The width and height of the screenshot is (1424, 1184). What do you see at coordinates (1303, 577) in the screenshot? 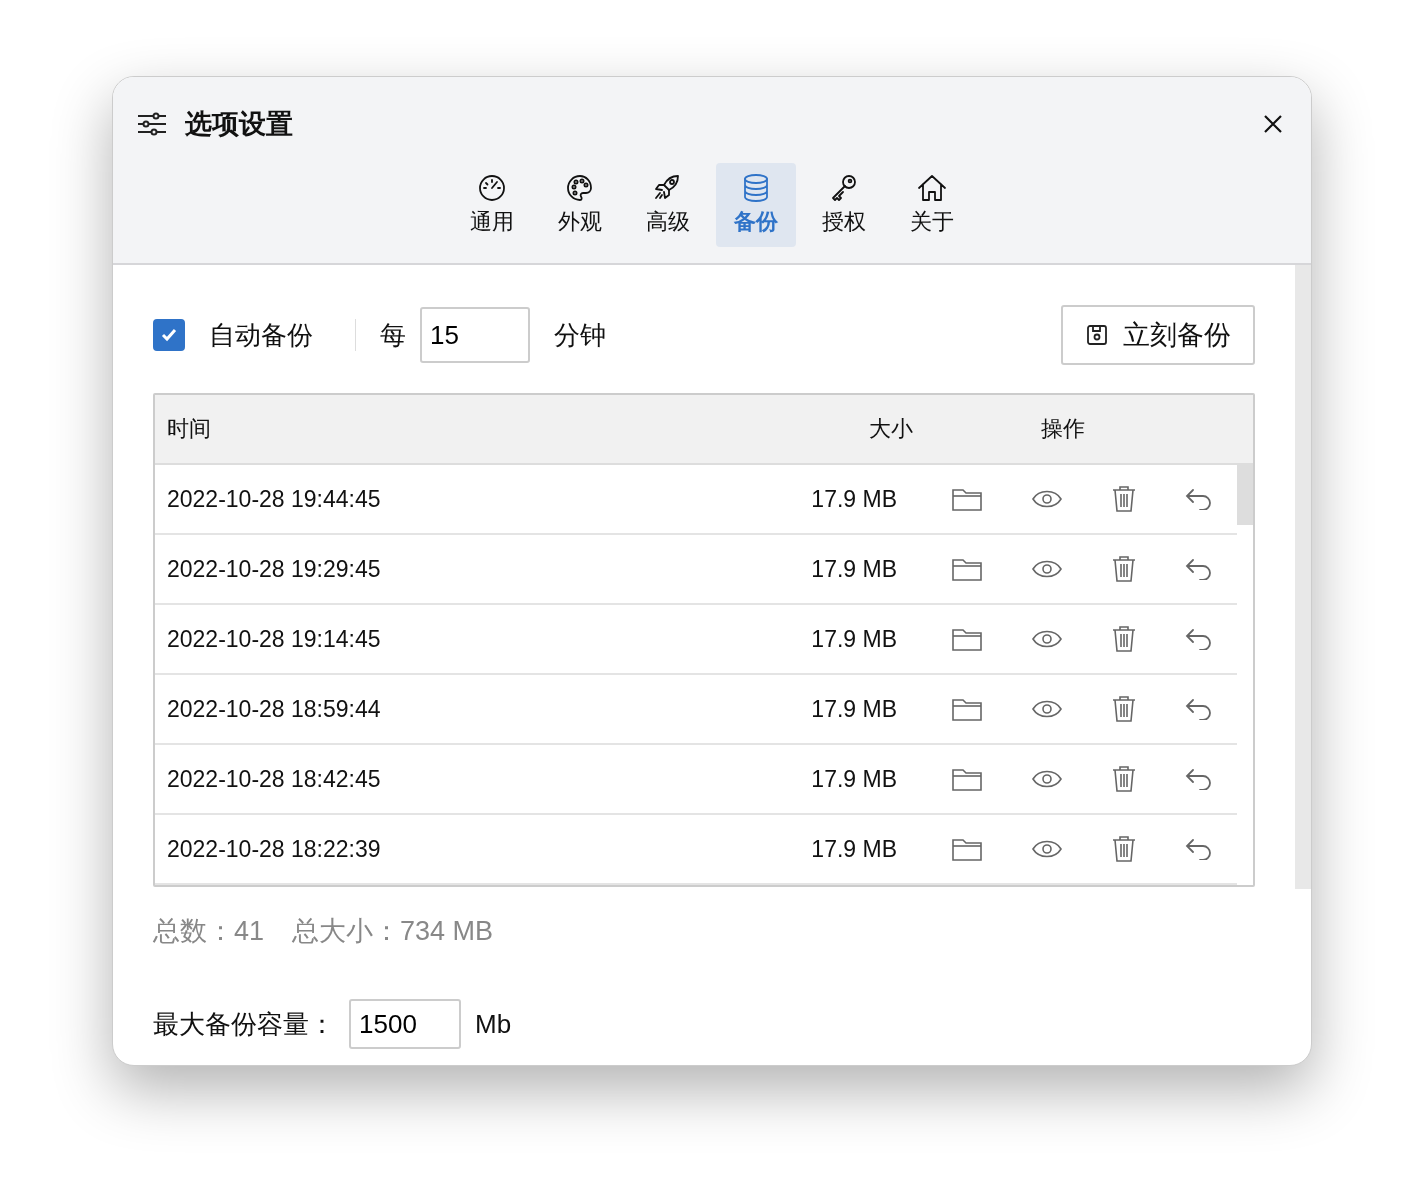
I see `window-scrollbar` at bounding box center [1303, 577].